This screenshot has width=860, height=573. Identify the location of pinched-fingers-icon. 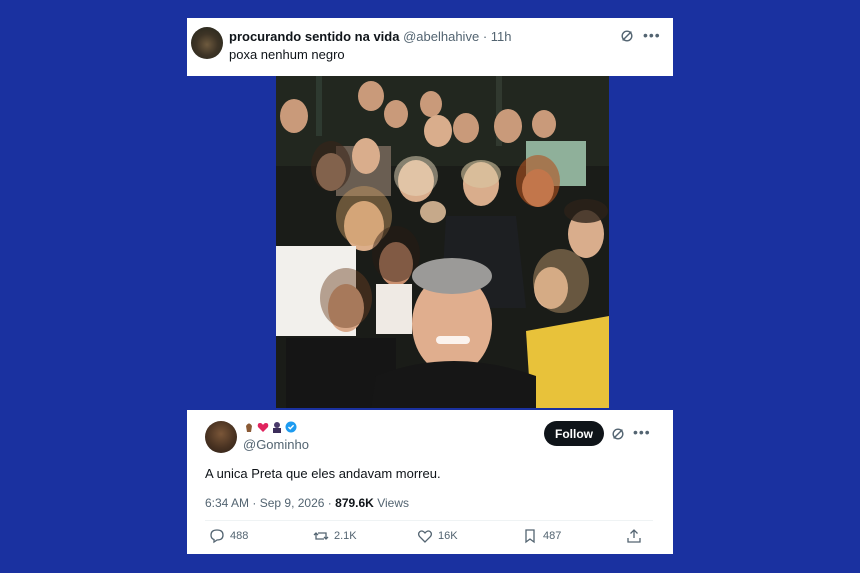
(249, 427).